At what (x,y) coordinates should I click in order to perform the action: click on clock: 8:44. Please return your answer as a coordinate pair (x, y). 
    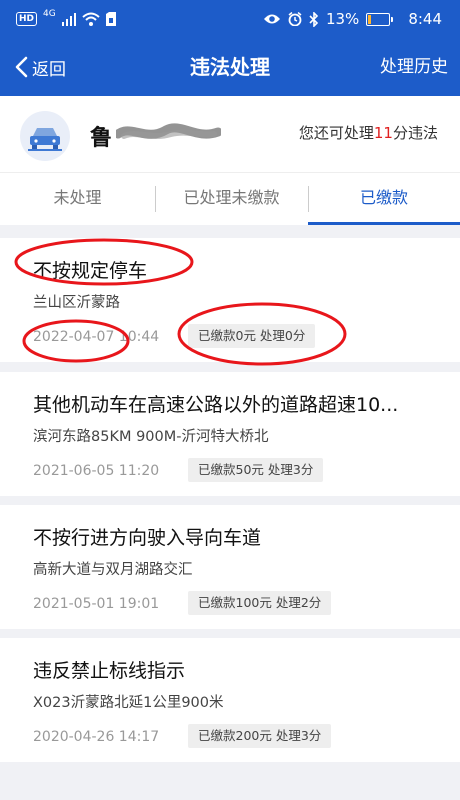
    Looking at the image, I should click on (425, 19).